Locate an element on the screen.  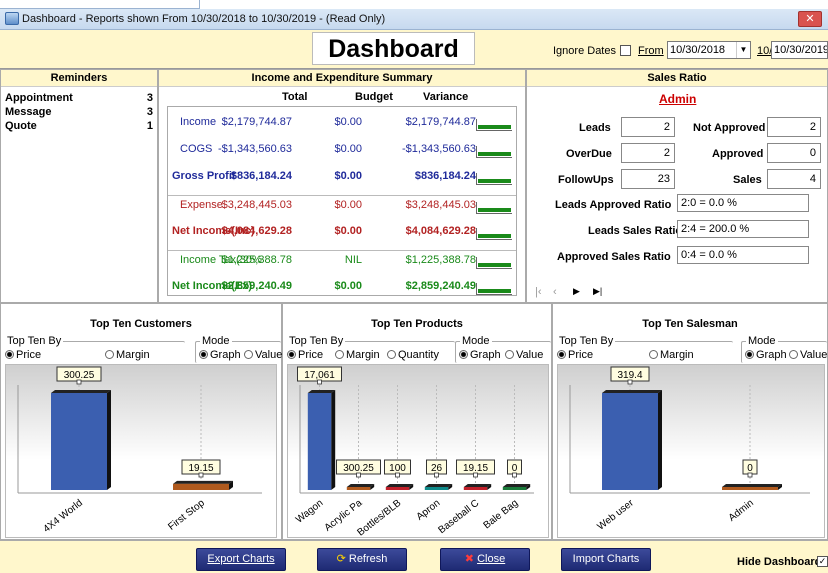
export-charts-button: Export Charts is located at coordinates (241, 559).